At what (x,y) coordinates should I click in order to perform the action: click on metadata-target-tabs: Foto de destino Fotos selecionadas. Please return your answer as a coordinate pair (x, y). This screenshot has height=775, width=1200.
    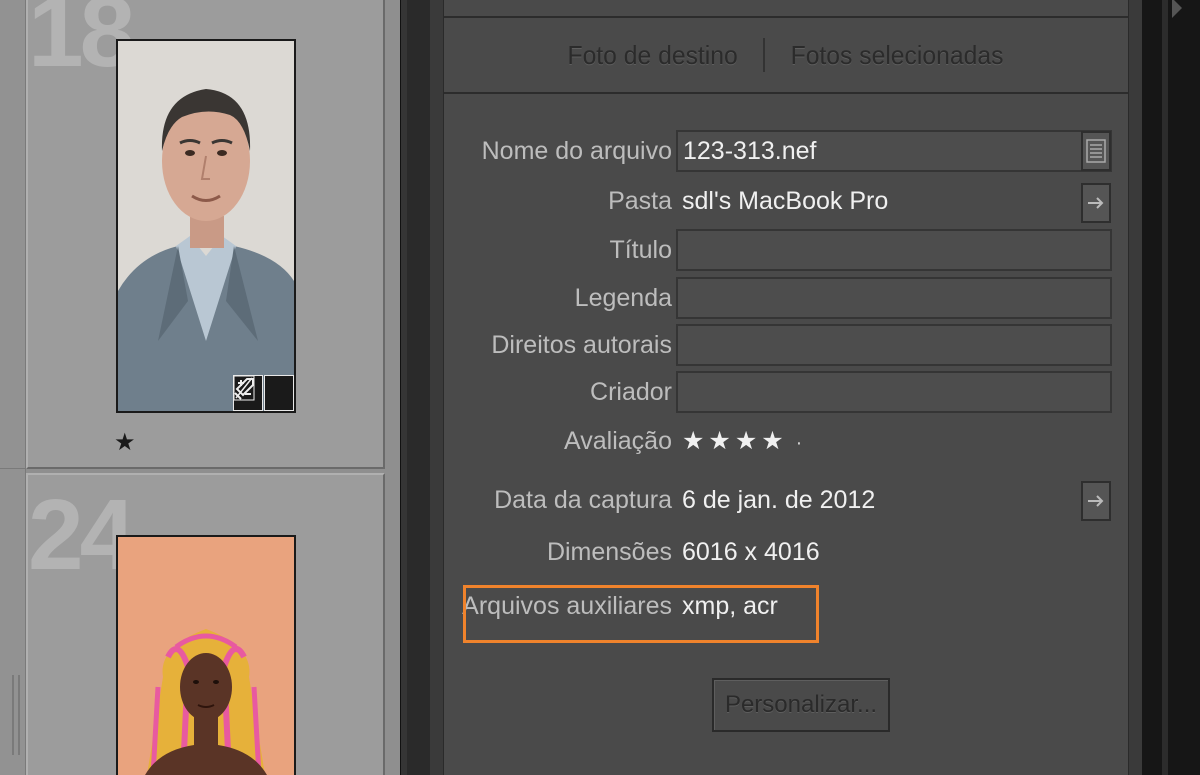
    Looking at the image, I should click on (786, 56).